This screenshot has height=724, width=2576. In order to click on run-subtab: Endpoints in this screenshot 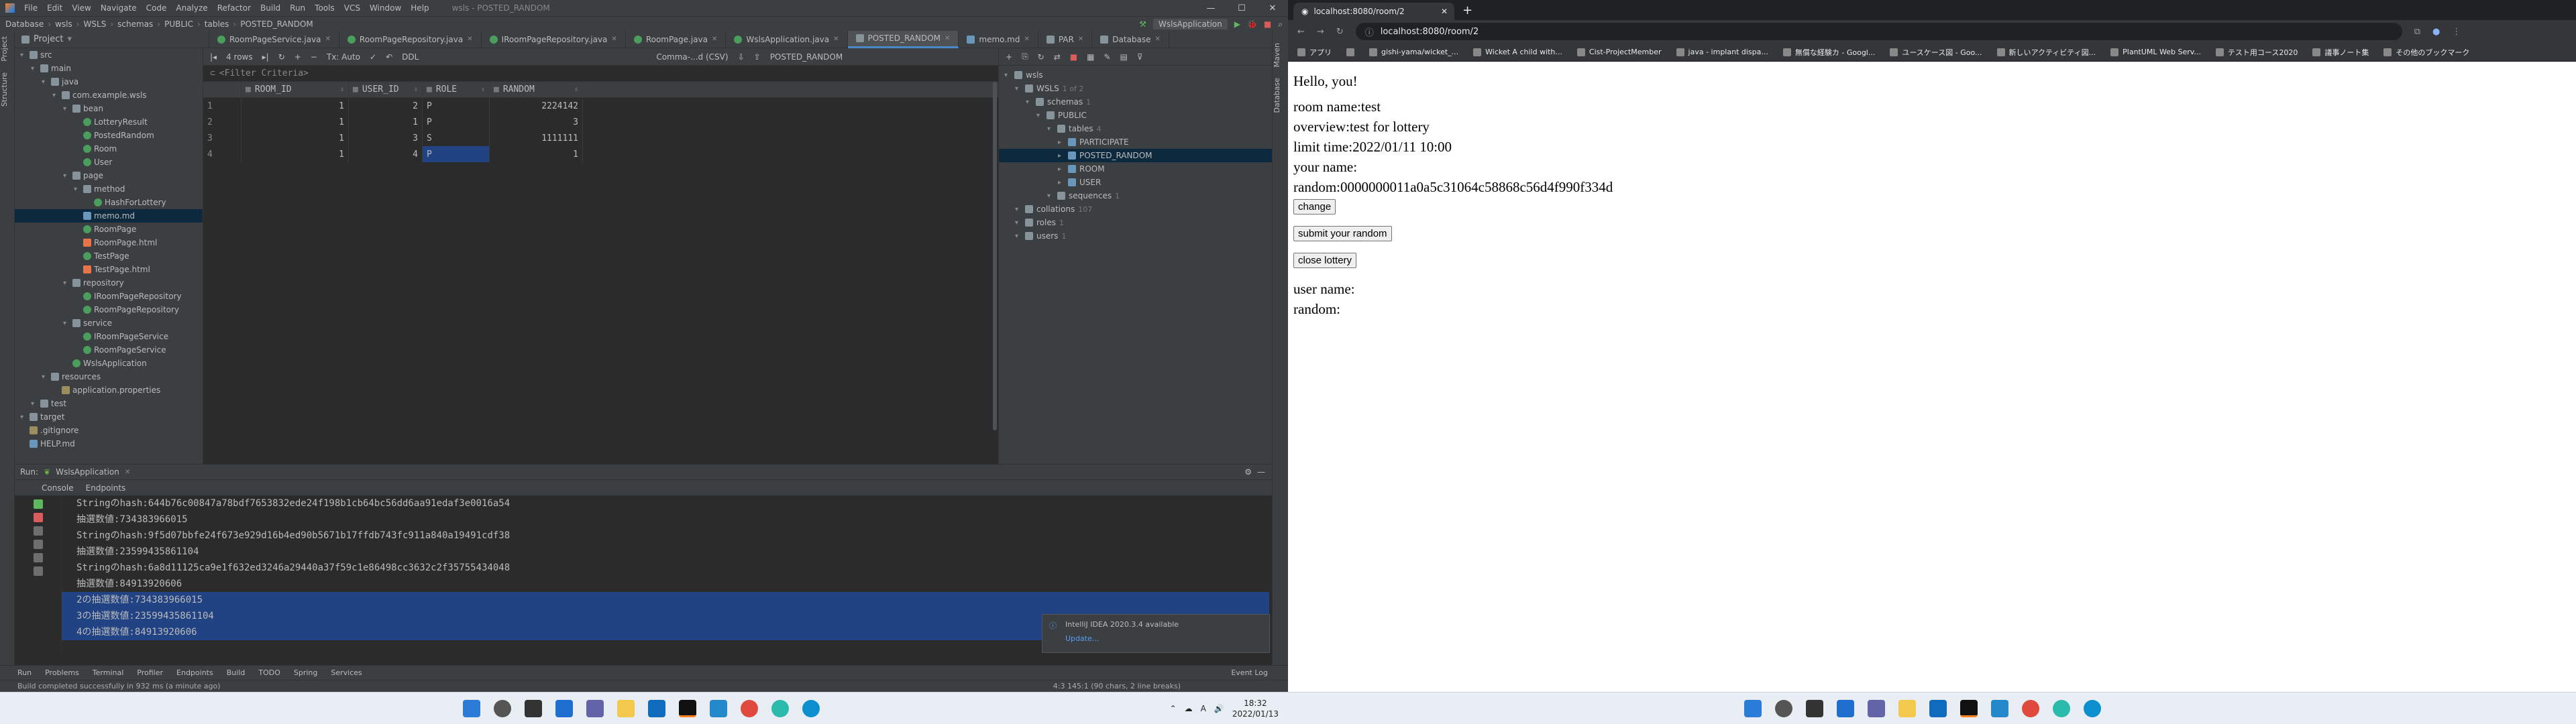, I will do `click(106, 488)`.